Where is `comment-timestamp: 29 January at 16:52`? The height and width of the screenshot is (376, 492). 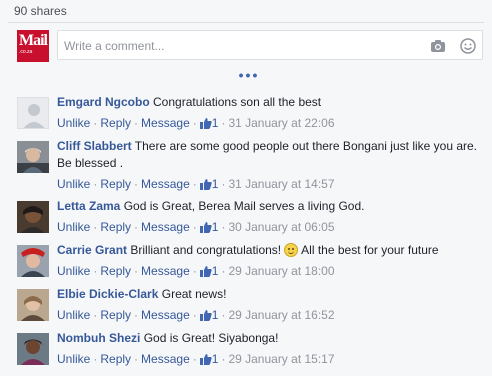 comment-timestamp: 29 January at 16:52 is located at coordinates (281, 315).